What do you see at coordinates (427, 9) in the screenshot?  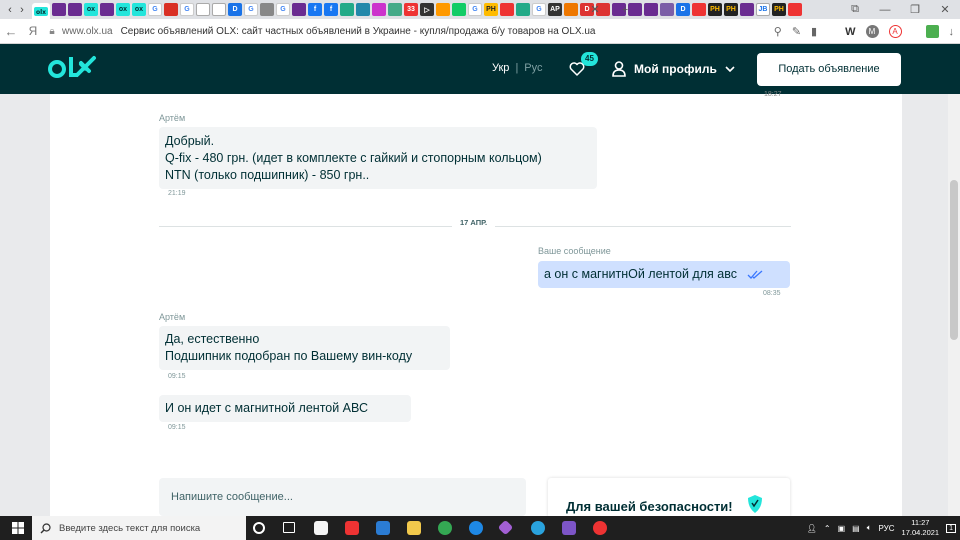 I see `tab-favicon: ▷` at bounding box center [427, 9].